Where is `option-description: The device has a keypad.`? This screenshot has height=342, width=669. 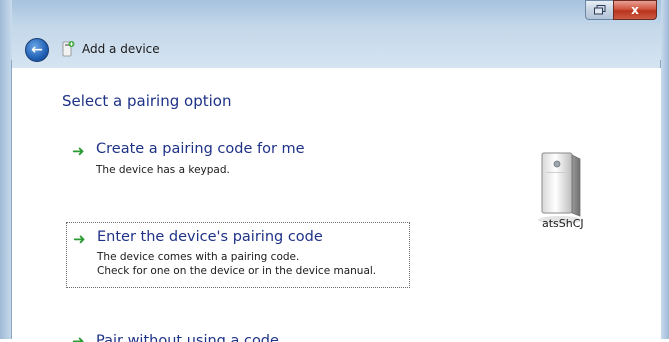 option-description: The device has a keypad. is located at coordinates (163, 170).